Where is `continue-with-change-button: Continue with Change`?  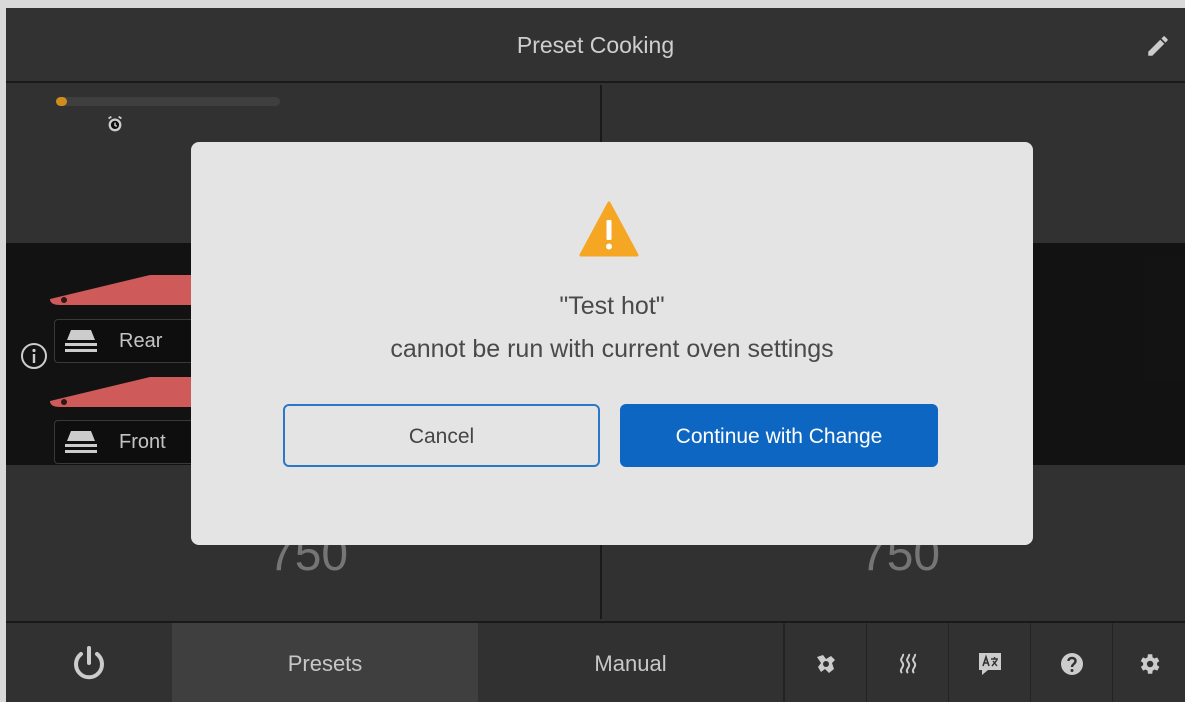 continue-with-change-button: Continue with Change is located at coordinates (779, 435).